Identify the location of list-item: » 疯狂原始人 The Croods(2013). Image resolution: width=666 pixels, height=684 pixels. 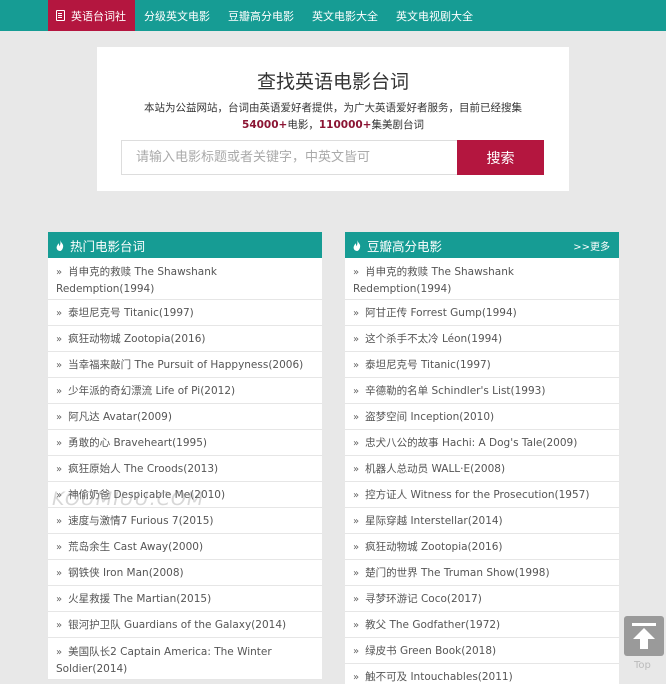
(185, 469).